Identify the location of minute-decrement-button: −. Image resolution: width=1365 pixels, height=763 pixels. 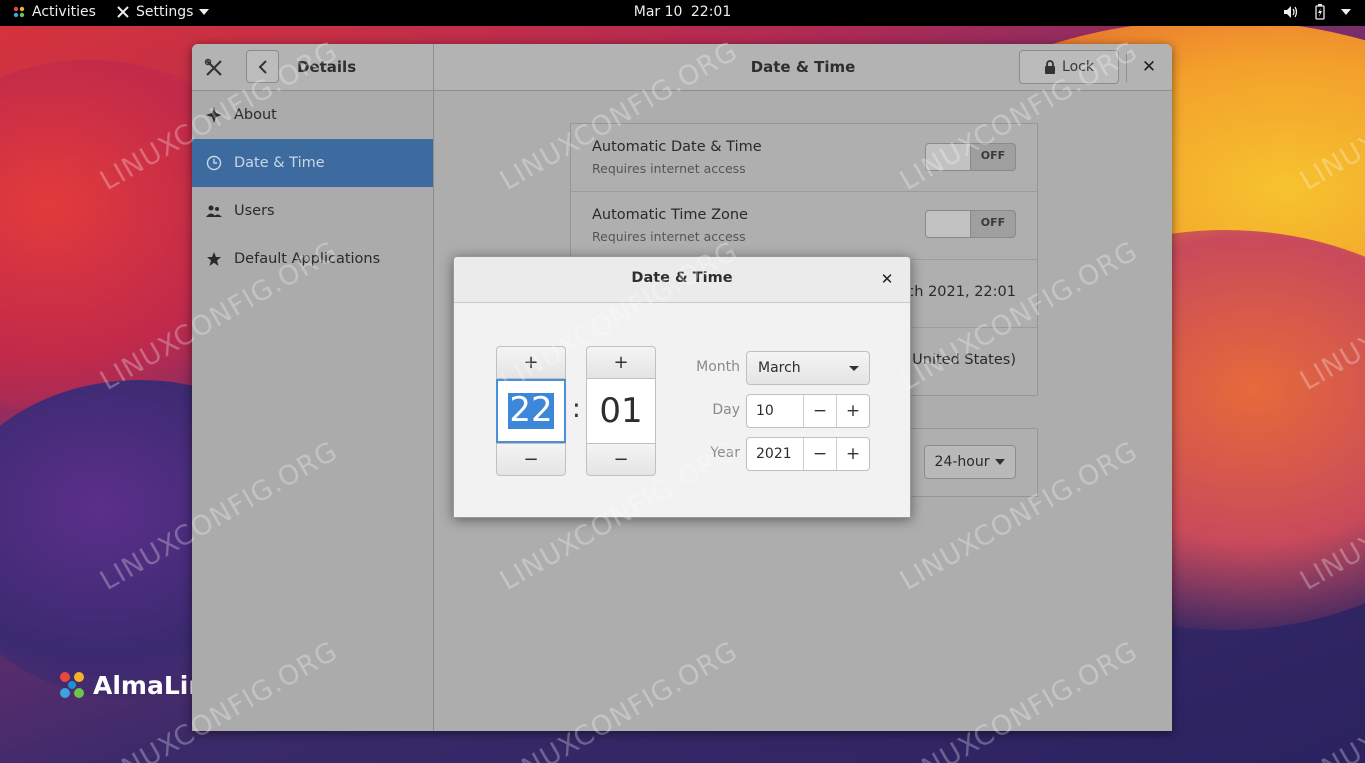
(621, 459).